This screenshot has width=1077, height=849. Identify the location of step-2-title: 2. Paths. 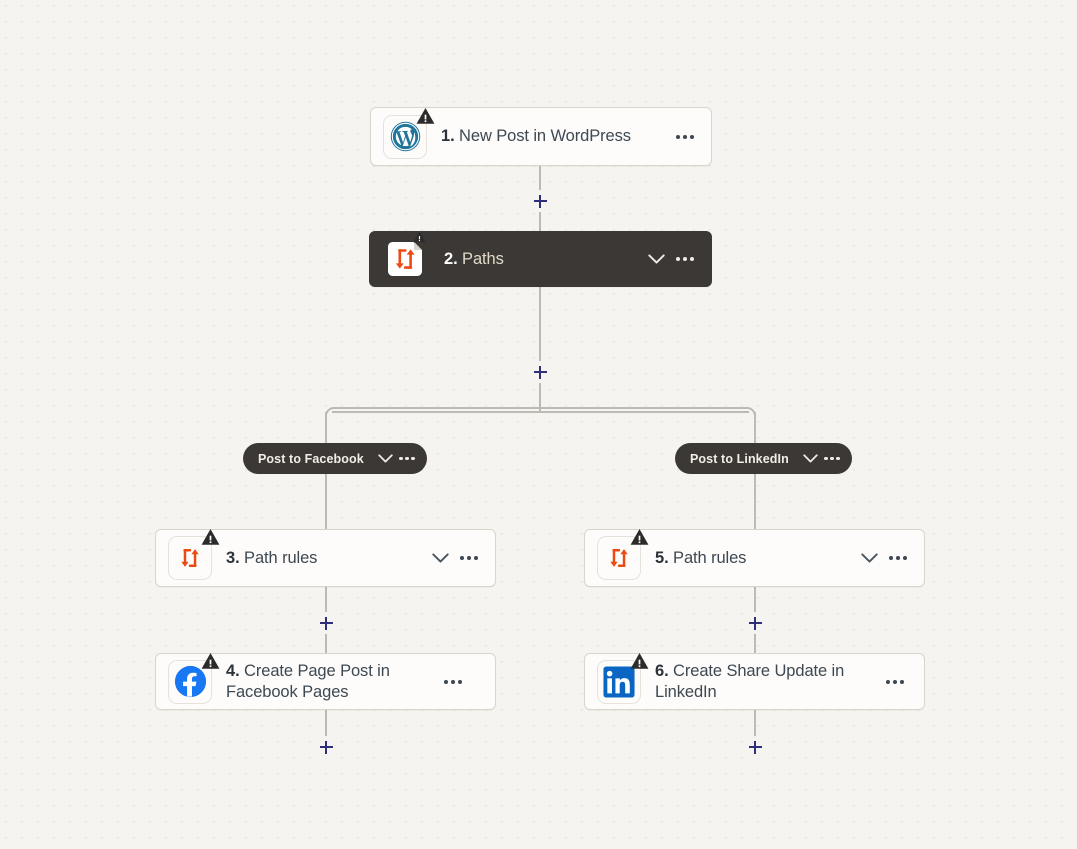
(544, 259).